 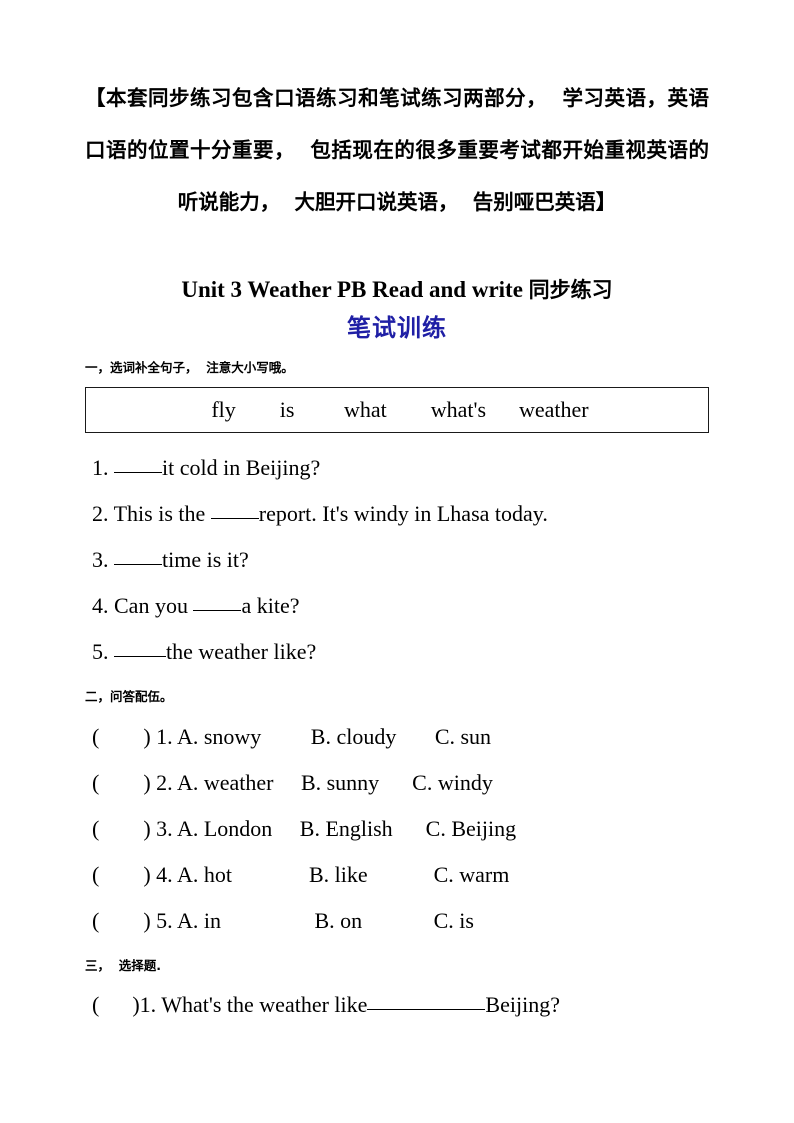 What do you see at coordinates (397, 652) in the screenshot?
I see `fill-in-blank-item: 5. the weather like?` at bounding box center [397, 652].